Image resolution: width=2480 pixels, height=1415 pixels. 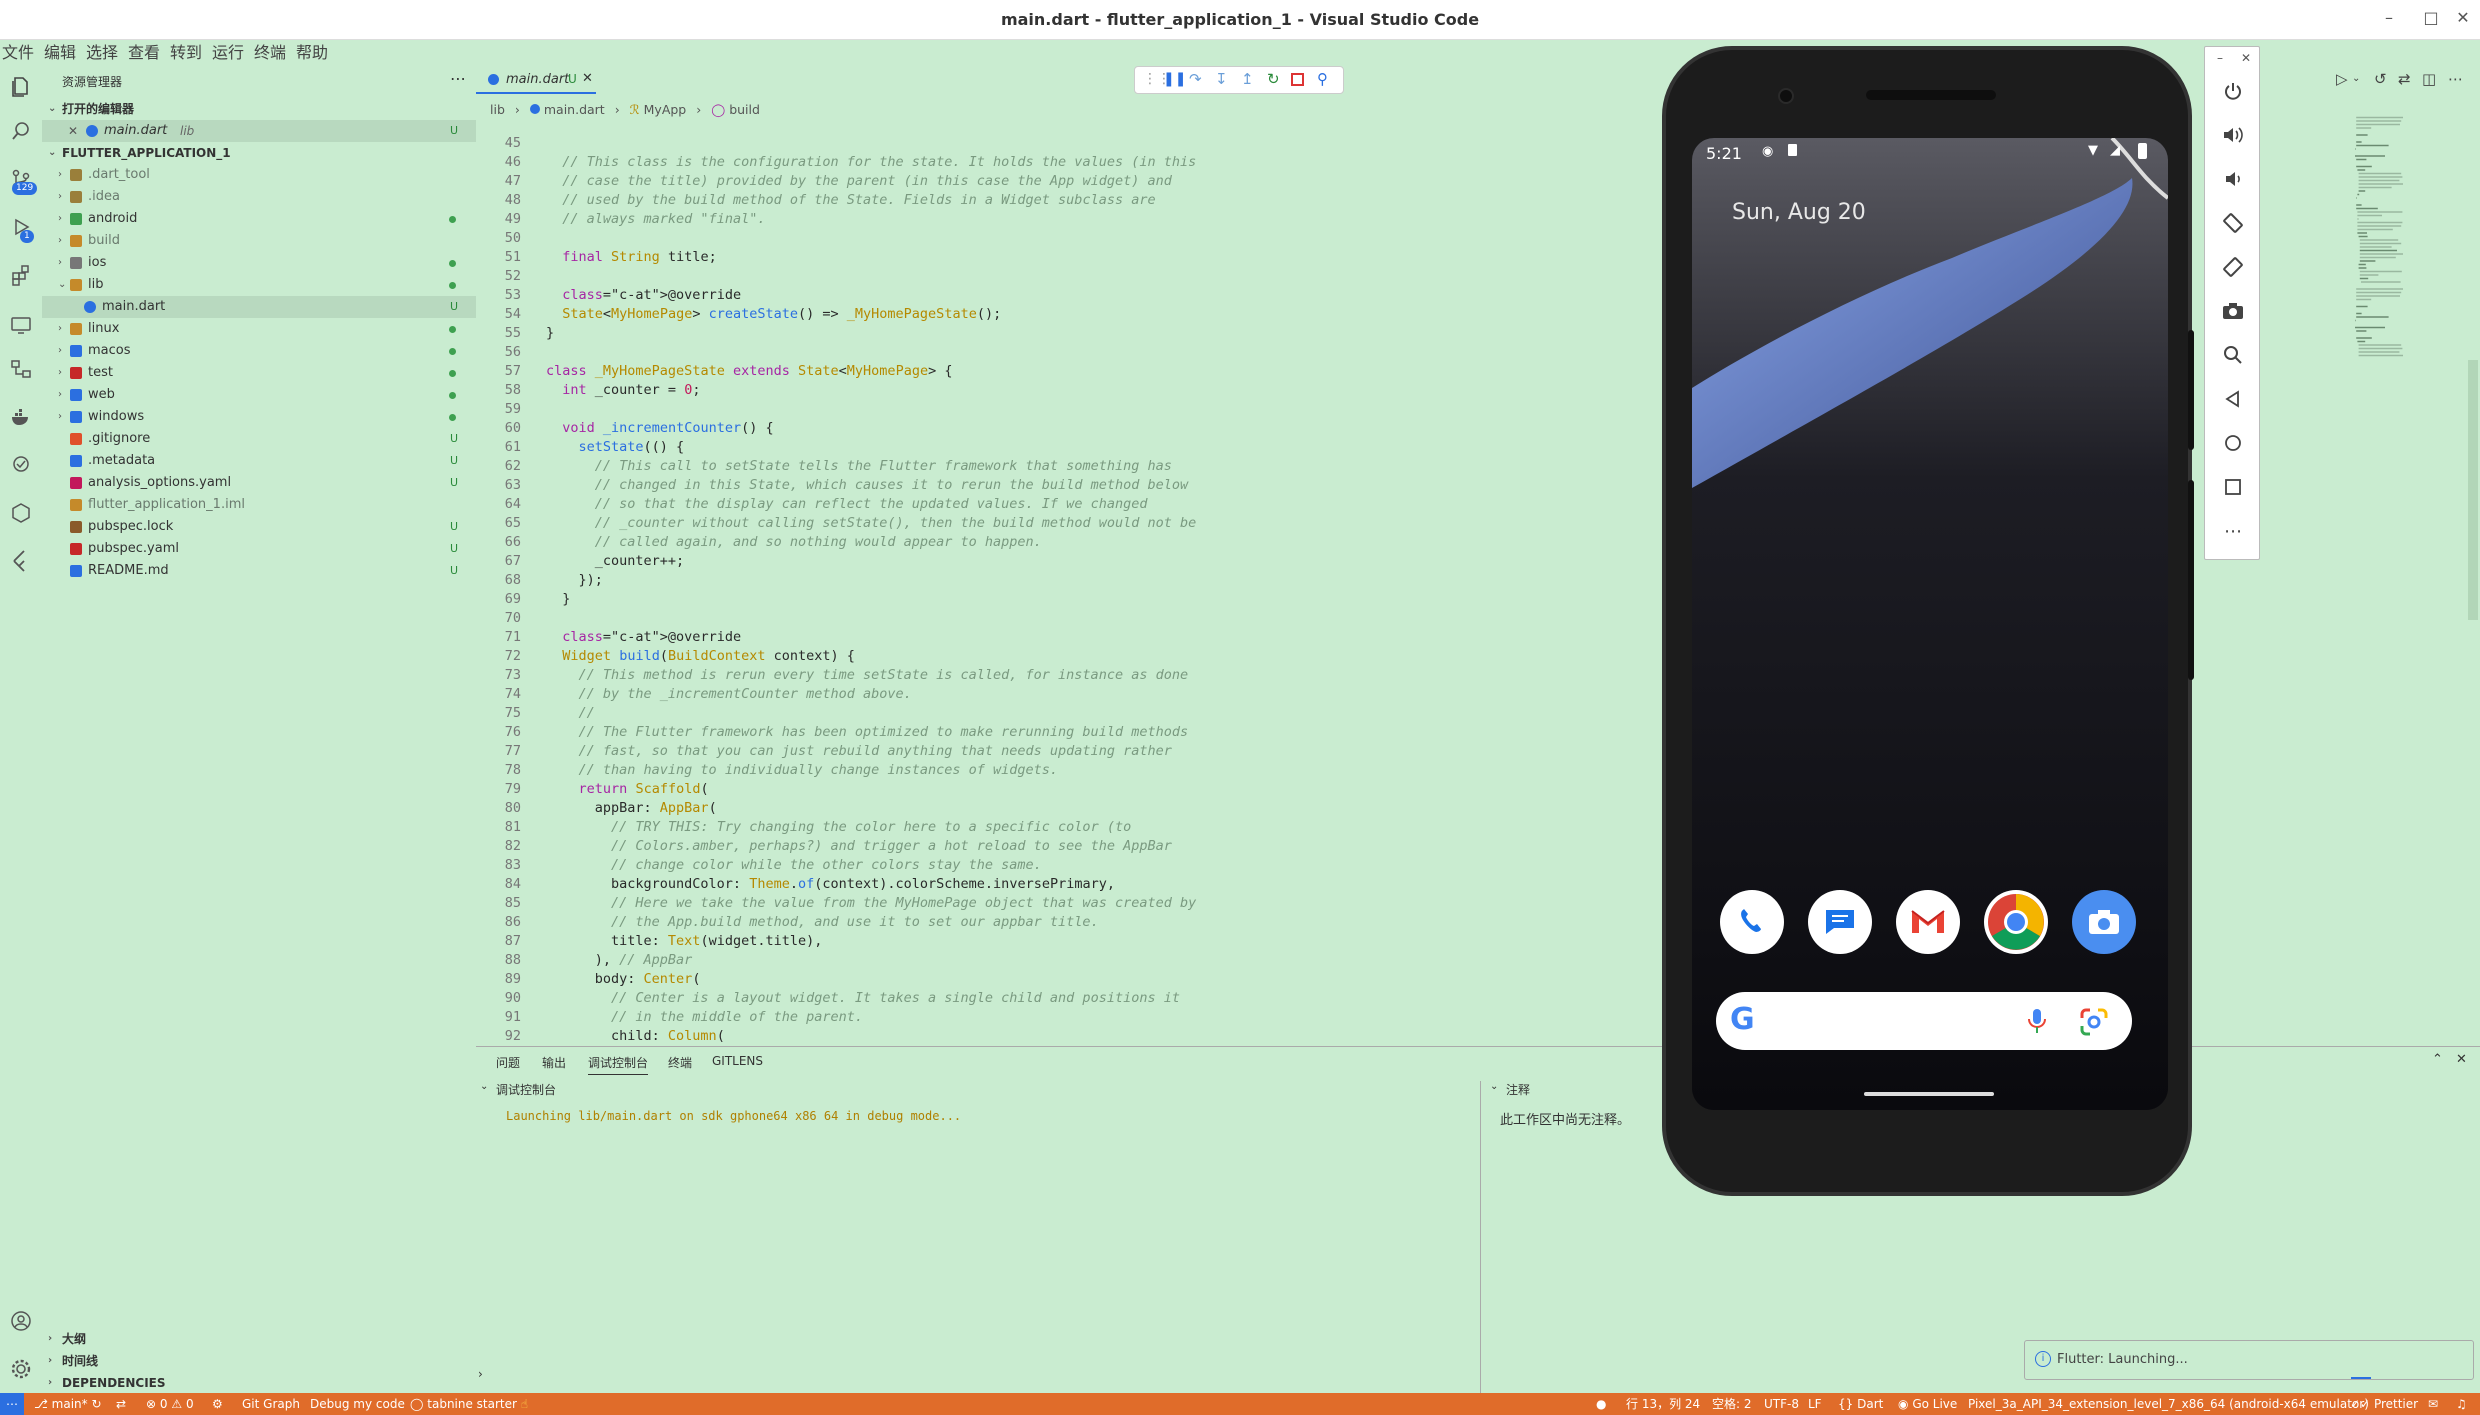 I want to click on explorer-icon, so click(x=21, y=87).